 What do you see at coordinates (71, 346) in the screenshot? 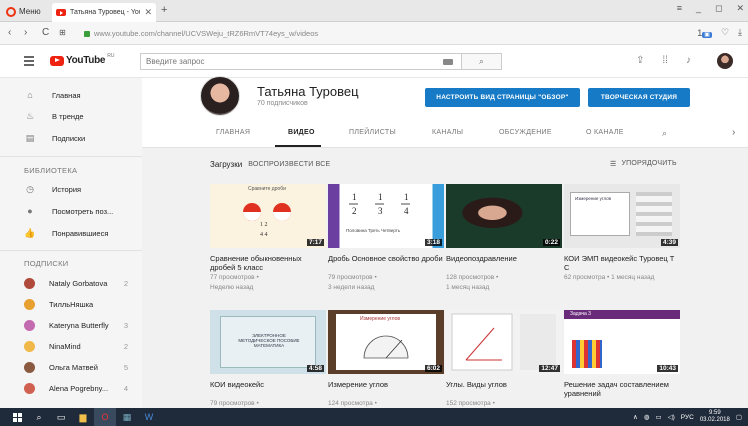
I see `sidebar-subscription: NinaMind 2` at bounding box center [71, 346].